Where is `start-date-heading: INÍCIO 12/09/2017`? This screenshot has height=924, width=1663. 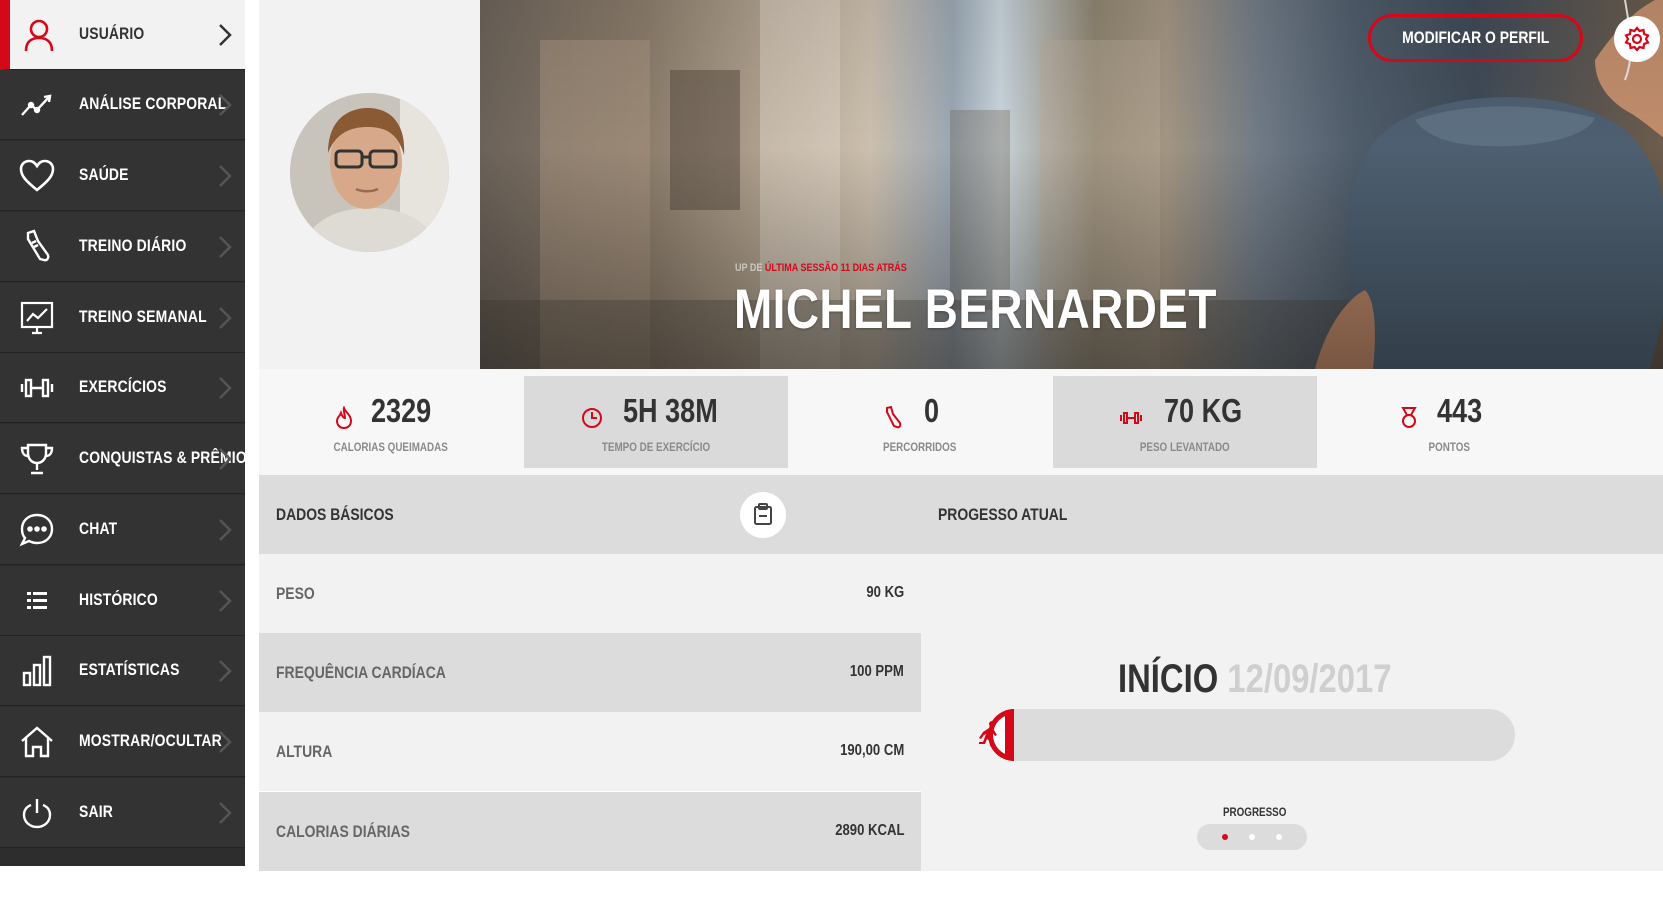 start-date-heading: INÍCIO 12/09/2017 is located at coordinates (1255, 679).